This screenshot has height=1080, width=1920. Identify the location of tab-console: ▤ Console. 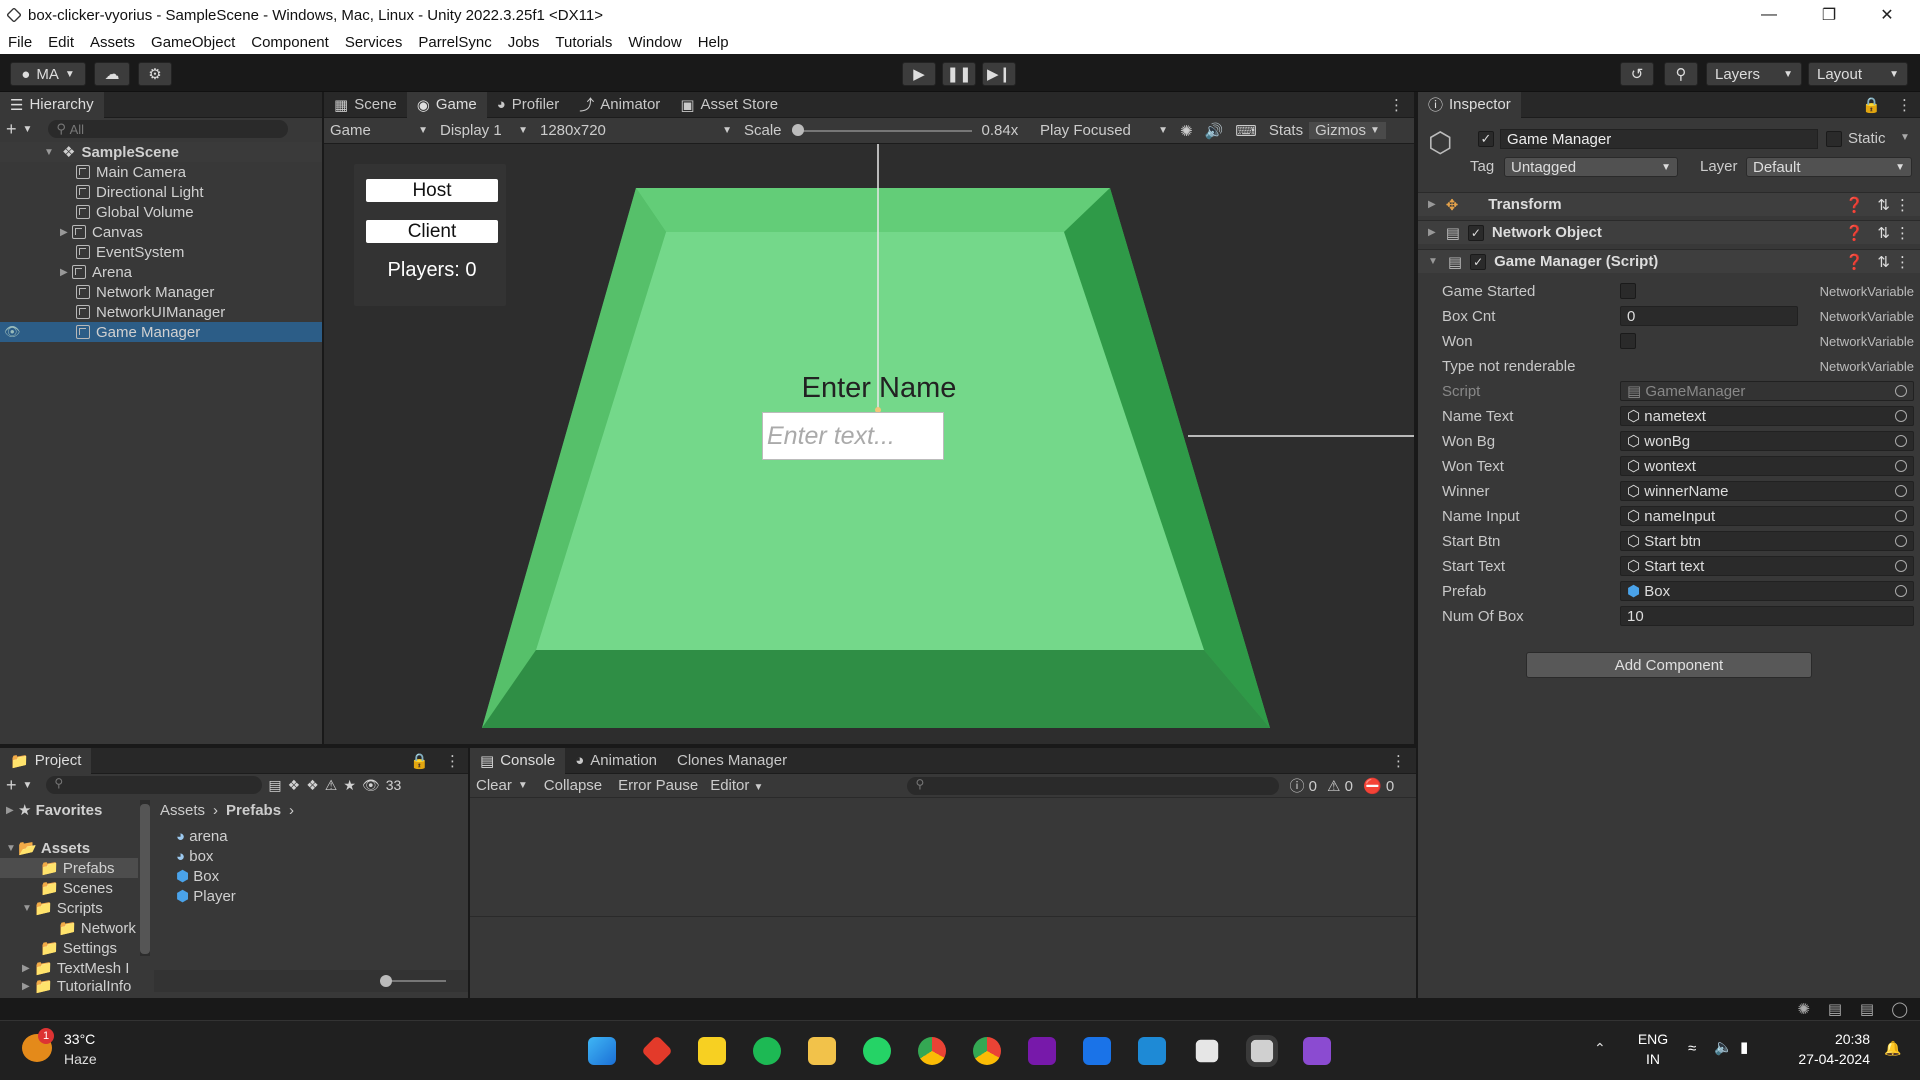
(518, 760).